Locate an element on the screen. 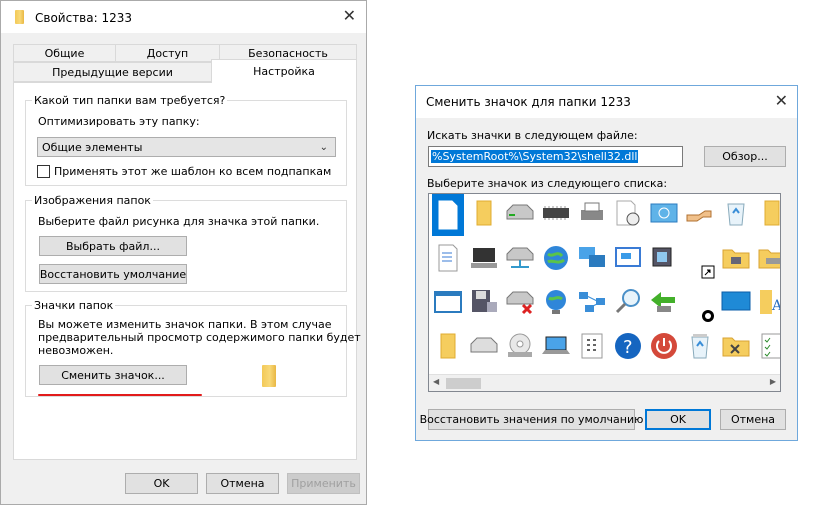 Image resolution: width=813 pixels, height=506 pixels. help-icon: ? is located at coordinates (628, 346).